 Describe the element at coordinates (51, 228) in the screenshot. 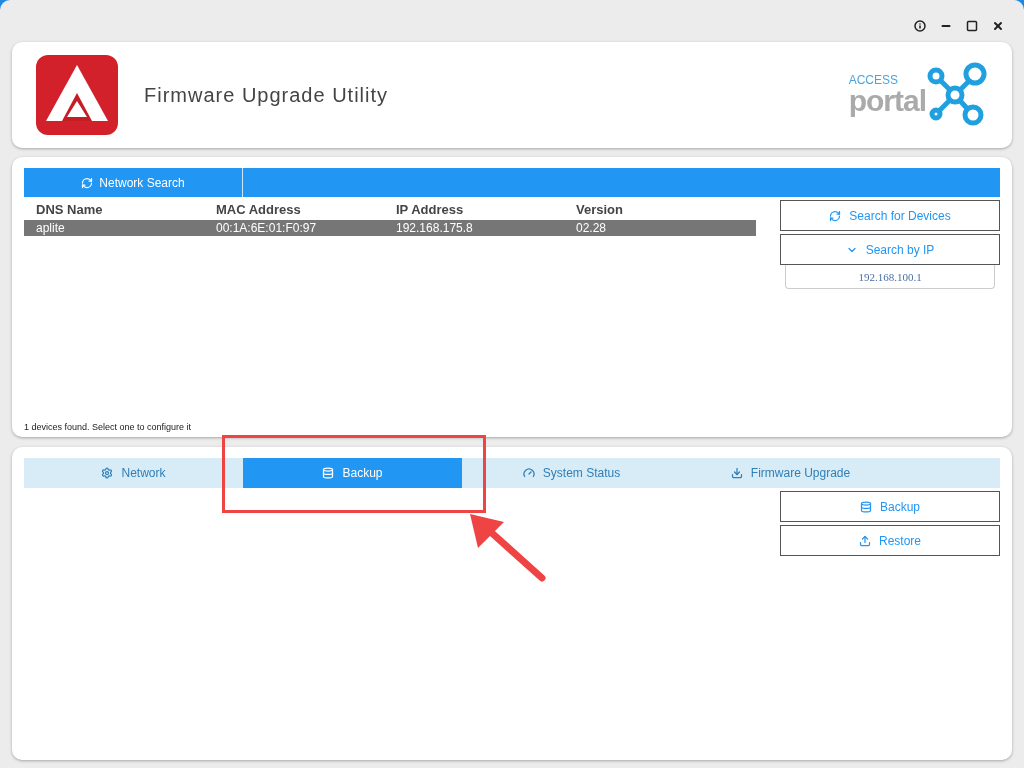

I see `table-cell-text: aplite` at that location.